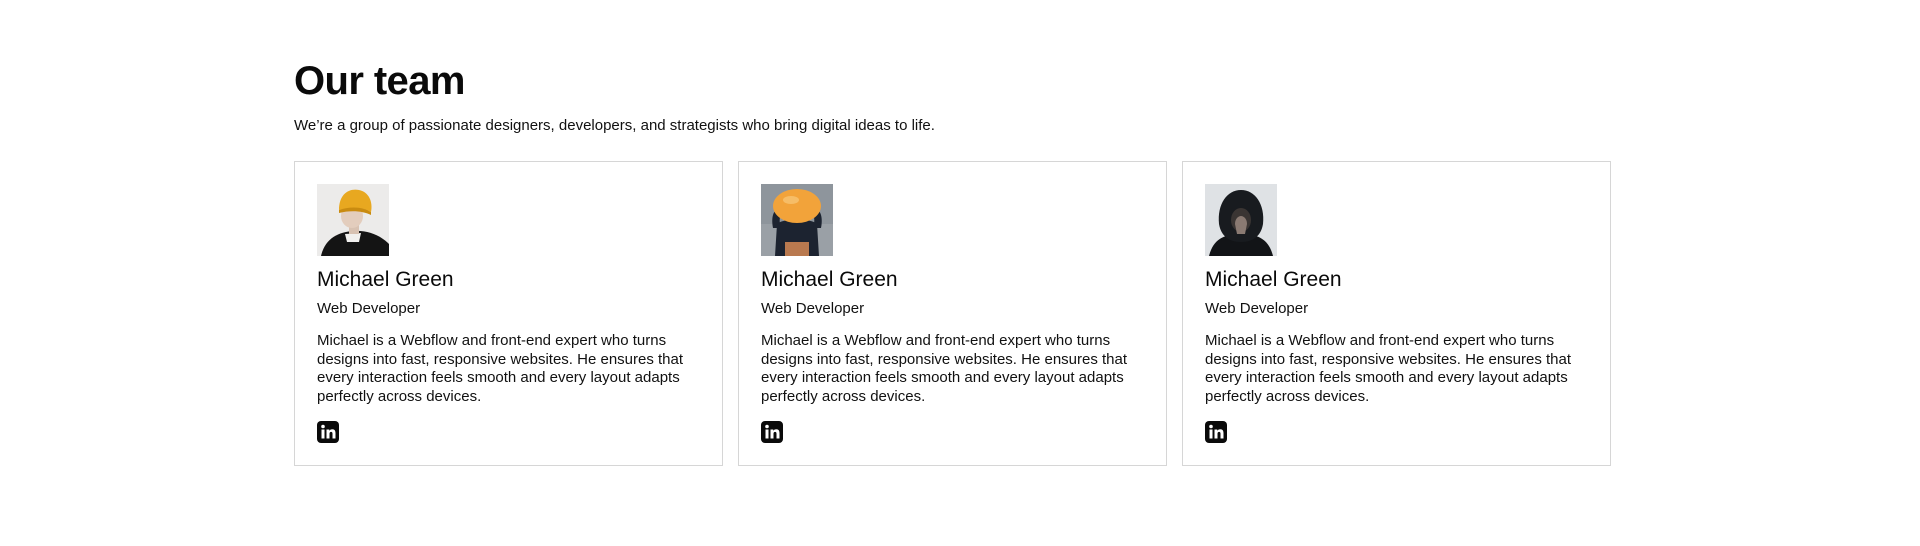 The width and height of the screenshot is (1920, 546). Describe the element at coordinates (379, 81) in the screenshot. I see `section-title: Our team` at that location.